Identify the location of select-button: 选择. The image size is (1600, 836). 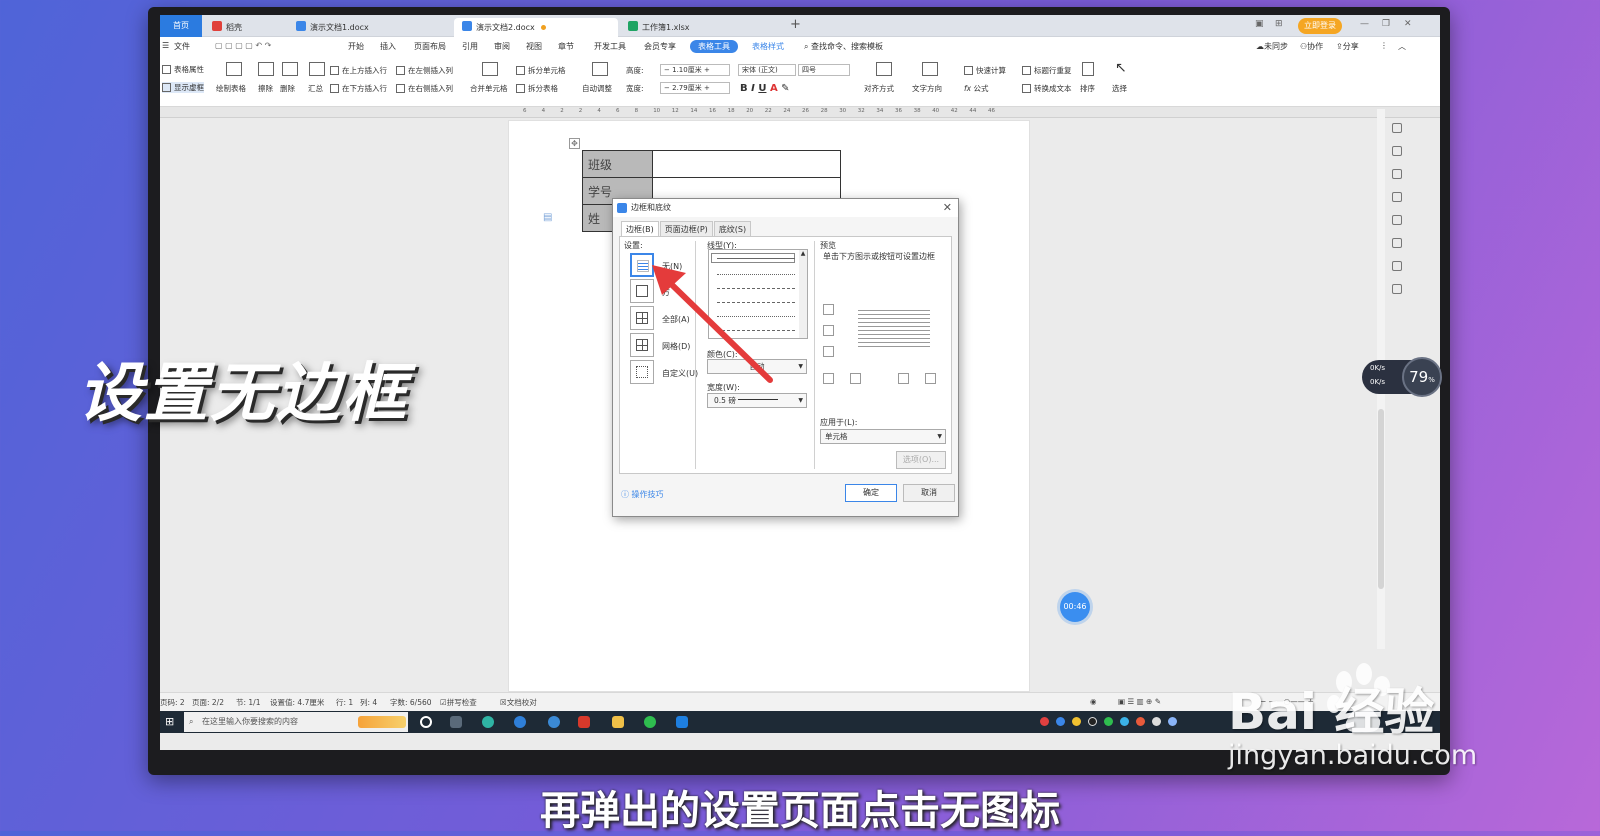
(1119, 88).